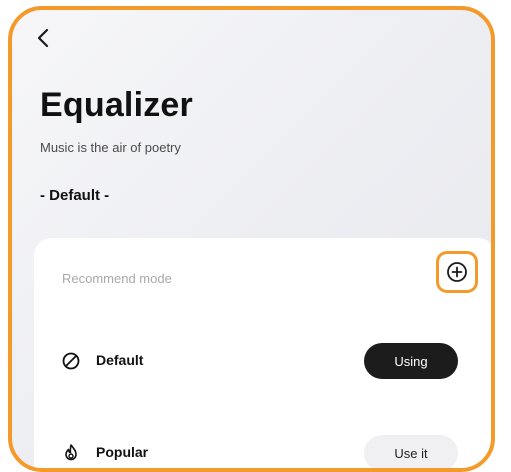  Describe the element at coordinates (120, 360) in the screenshot. I see `mode-label: Default` at that location.